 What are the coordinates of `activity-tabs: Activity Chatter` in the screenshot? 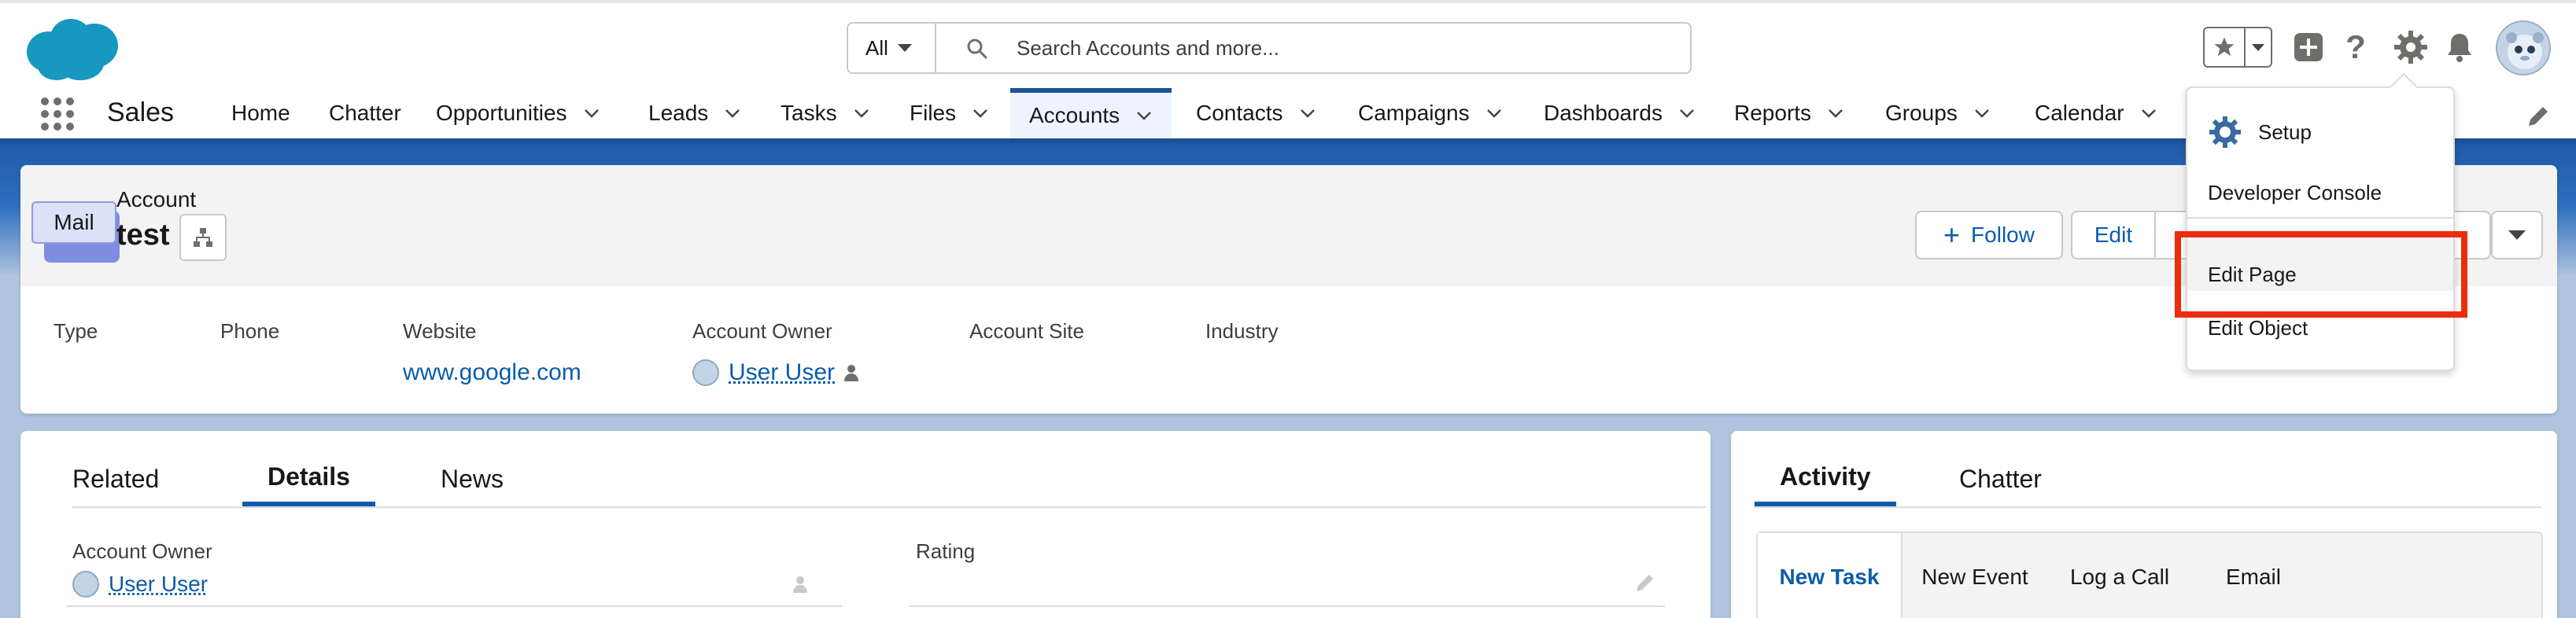 It's located at (2148, 479).